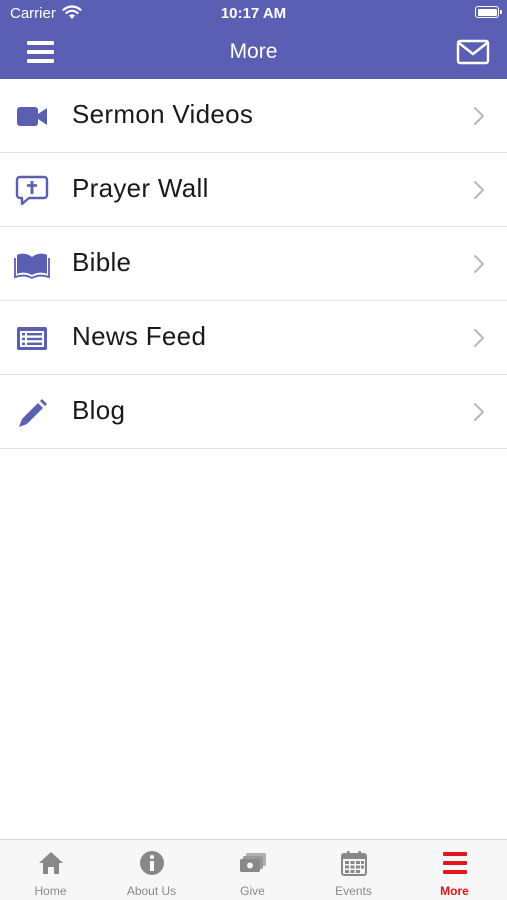 Image resolution: width=507 pixels, height=900 pixels. Describe the element at coordinates (33, 413) in the screenshot. I see `pencil-icon` at that location.